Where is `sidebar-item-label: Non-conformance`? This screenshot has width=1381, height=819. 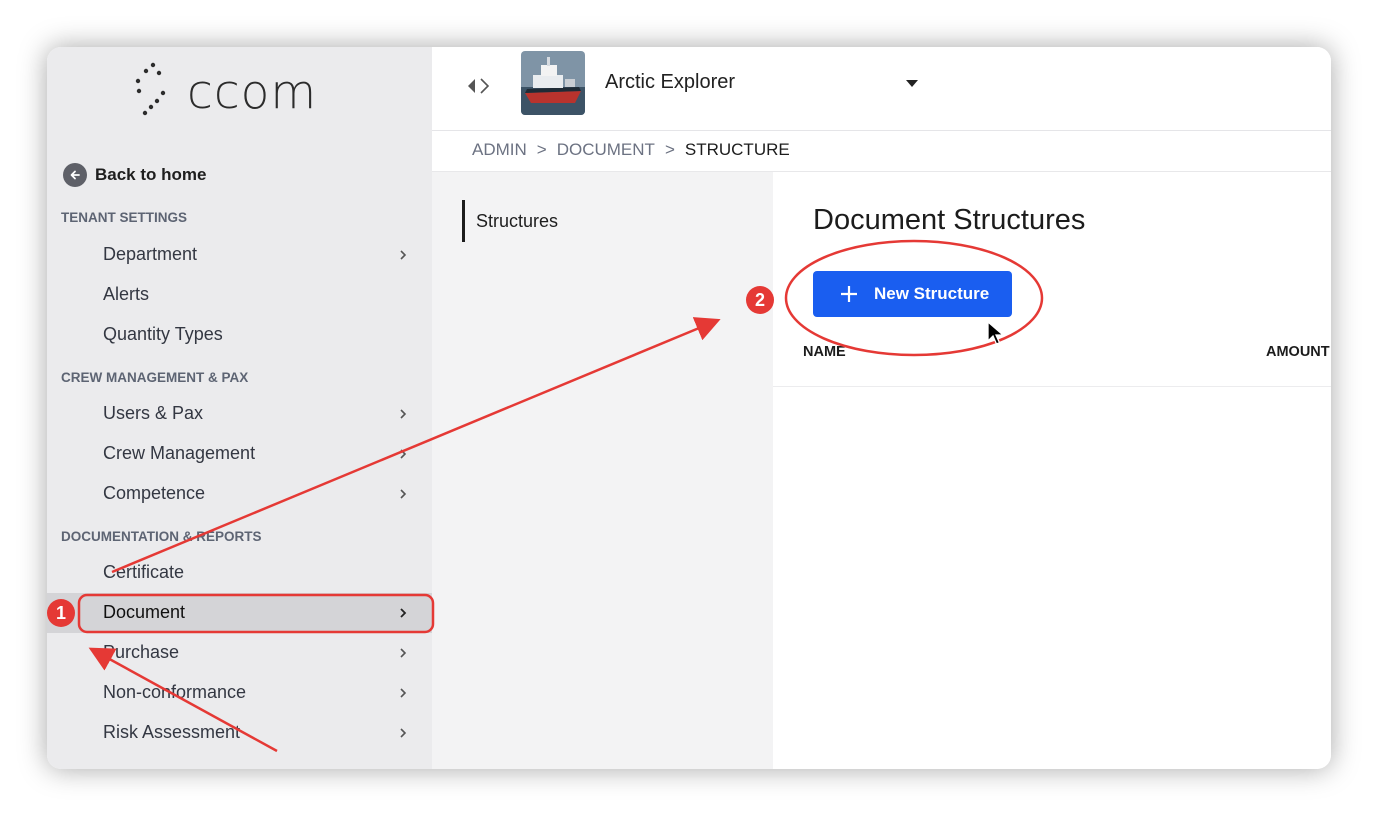
sidebar-item-label: Non-conformance is located at coordinates (175, 692).